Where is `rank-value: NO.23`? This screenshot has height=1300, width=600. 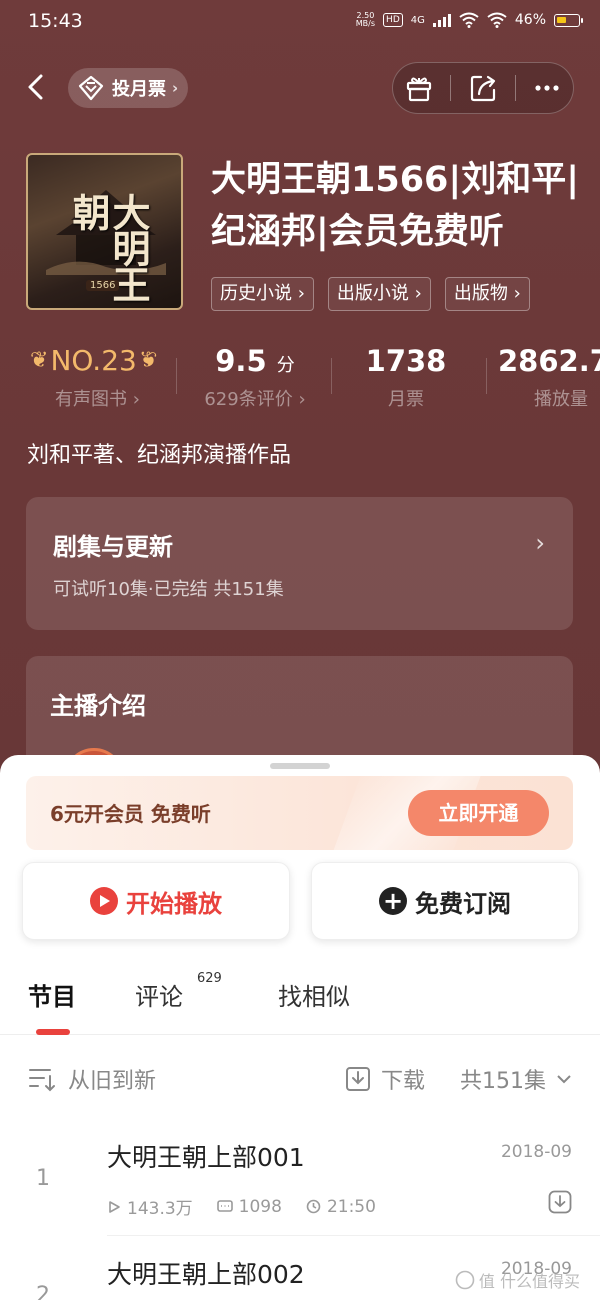
rank-value: NO.23 is located at coordinates (93, 360).